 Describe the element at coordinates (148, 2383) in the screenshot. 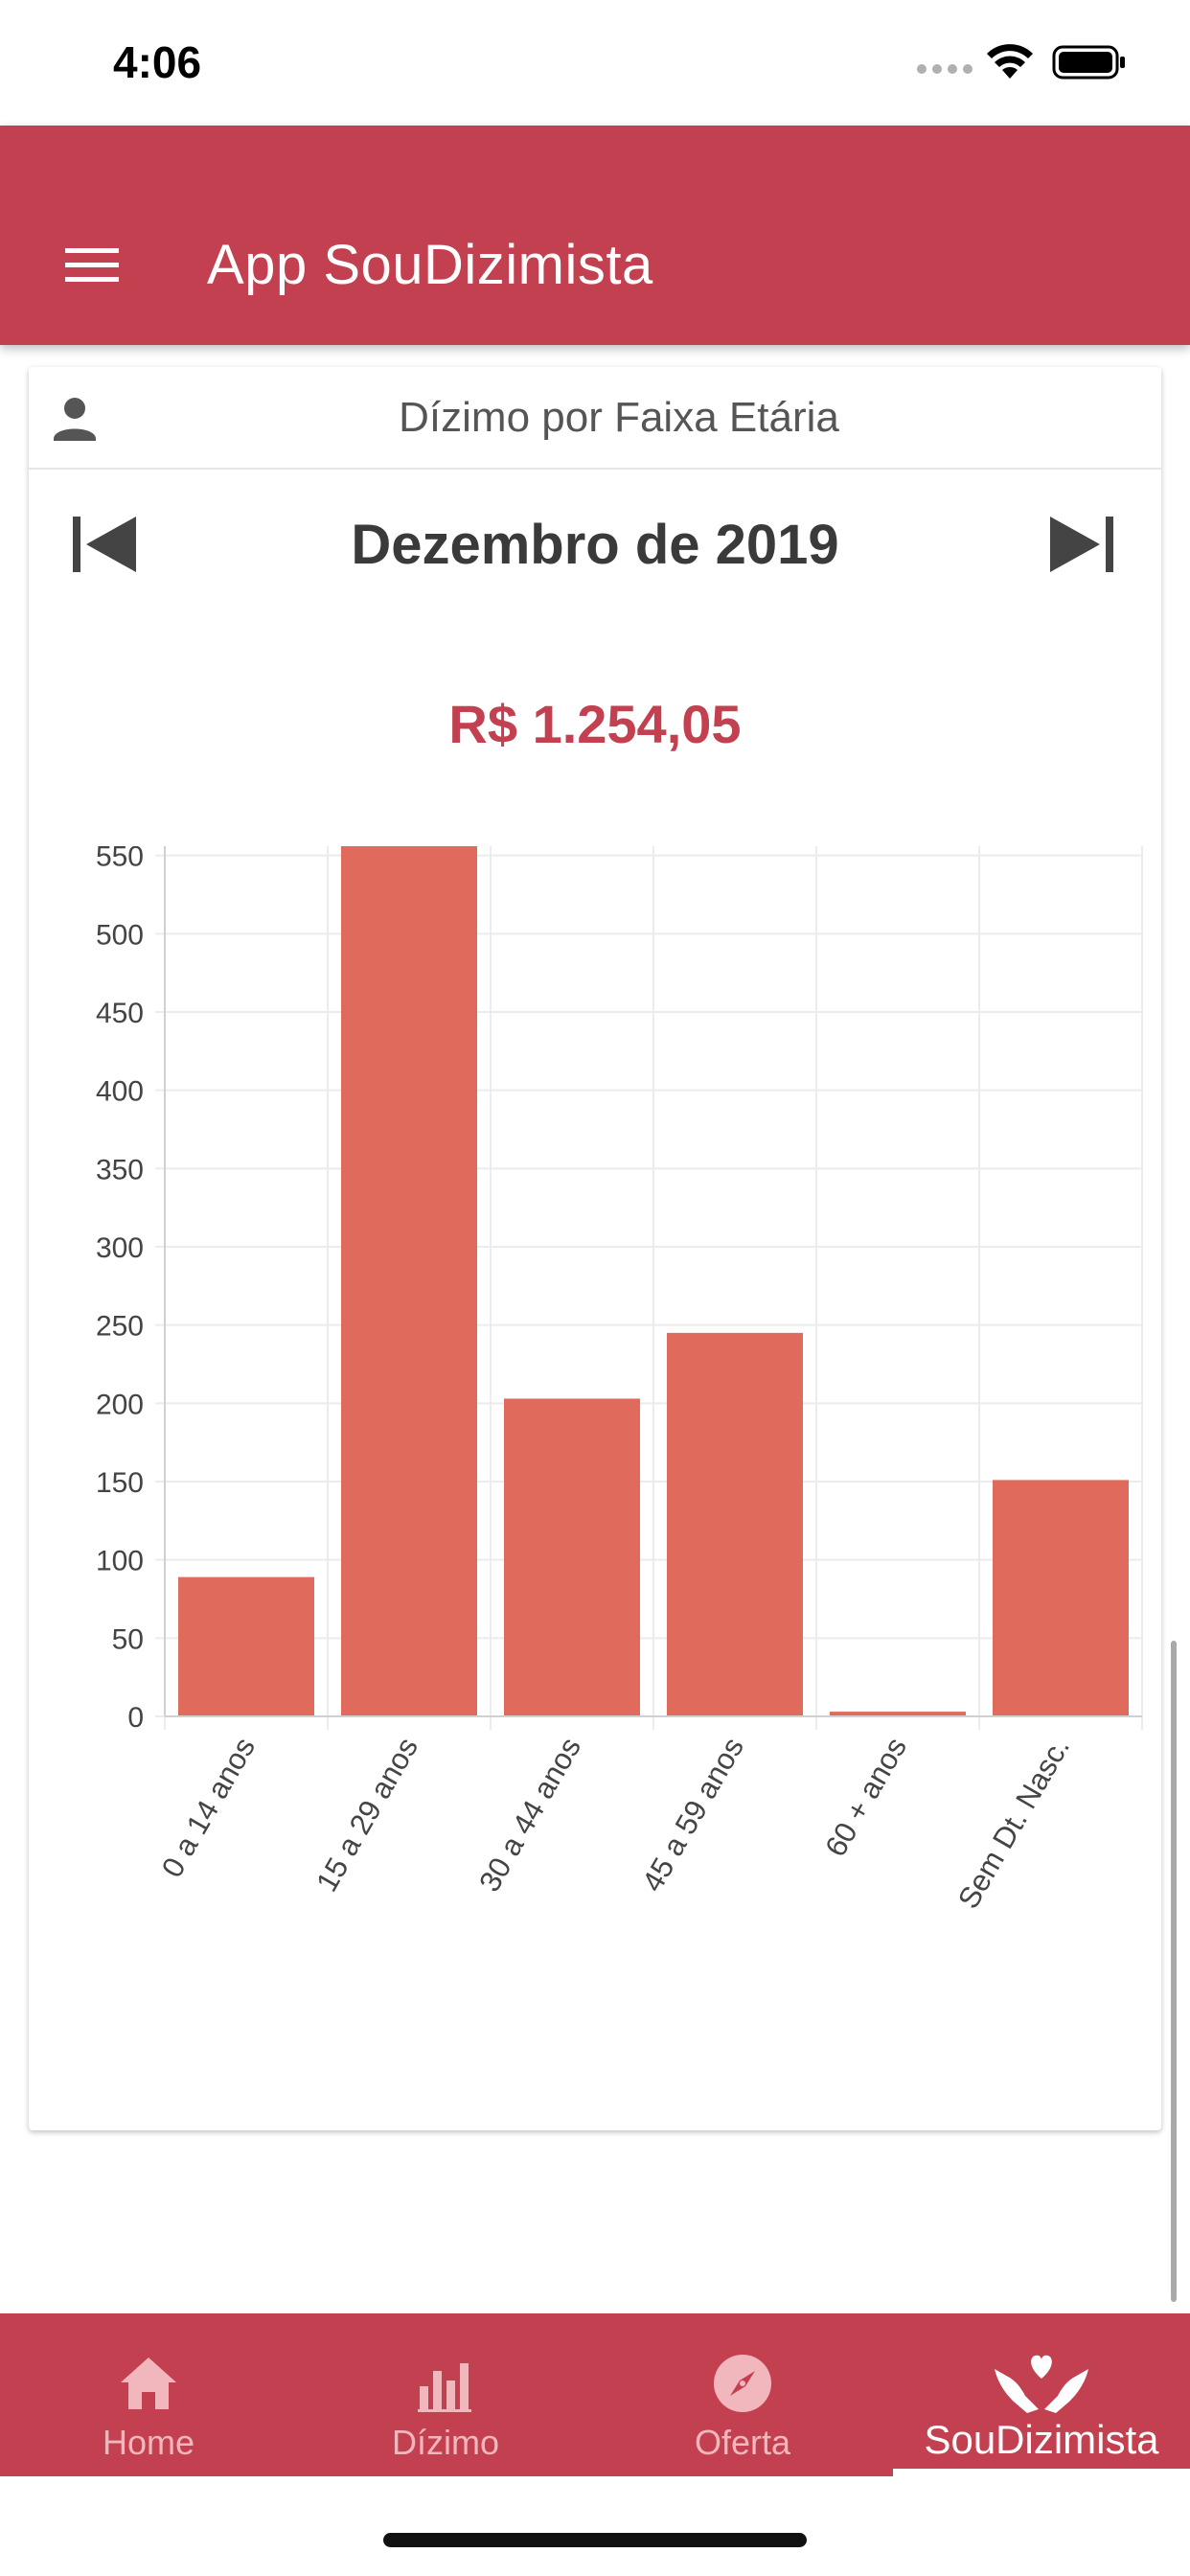

I see `home-icon` at that location.